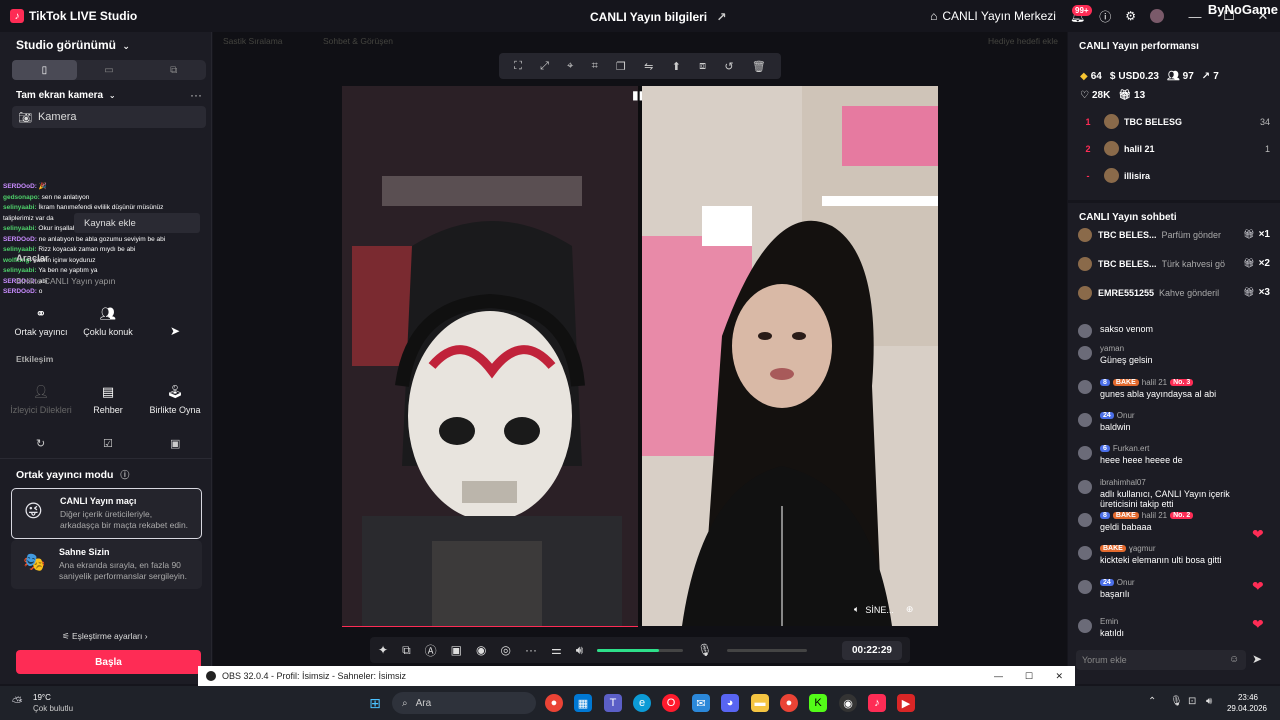  Describe the element at coordinates (505, 650) in the screenshot. I see `camera-flip-icon: ◎` at that location.